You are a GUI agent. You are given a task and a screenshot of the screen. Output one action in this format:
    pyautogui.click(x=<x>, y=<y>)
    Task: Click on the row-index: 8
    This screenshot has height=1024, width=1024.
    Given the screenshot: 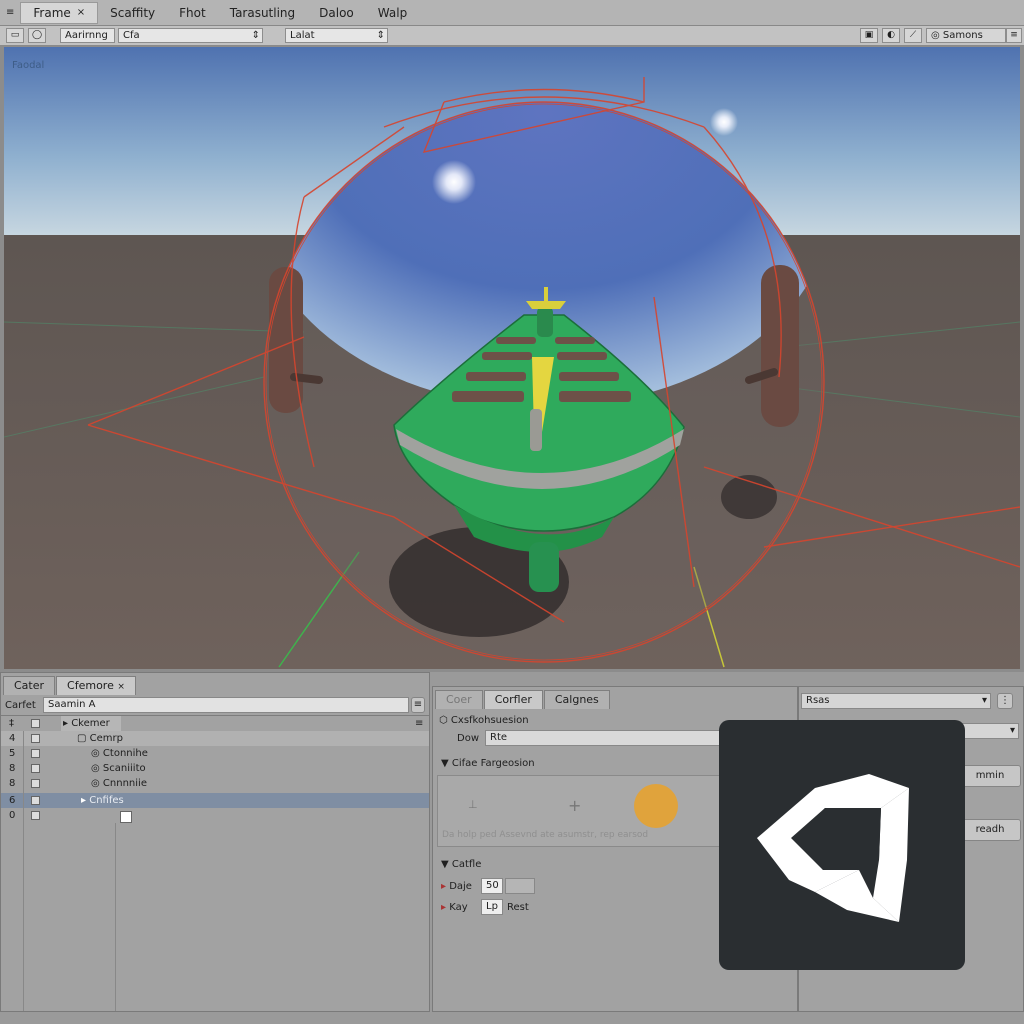 What is the action you would take?
    pyautogui.click(x=12, y=783)
    